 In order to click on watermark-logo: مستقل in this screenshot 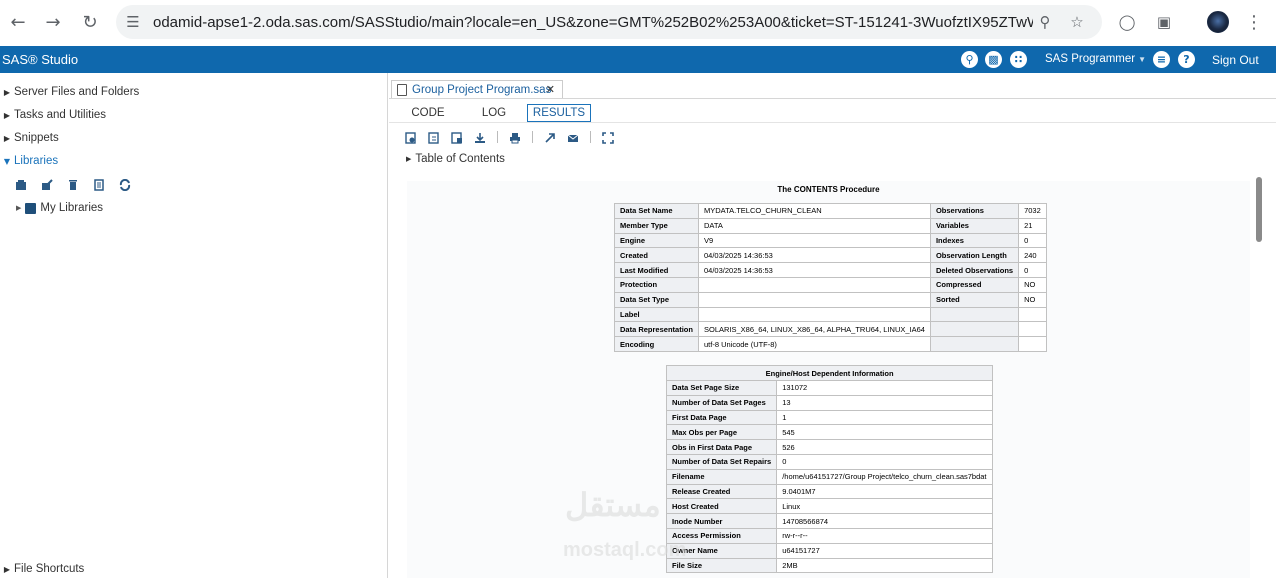, I will do `click(613, 505)`.